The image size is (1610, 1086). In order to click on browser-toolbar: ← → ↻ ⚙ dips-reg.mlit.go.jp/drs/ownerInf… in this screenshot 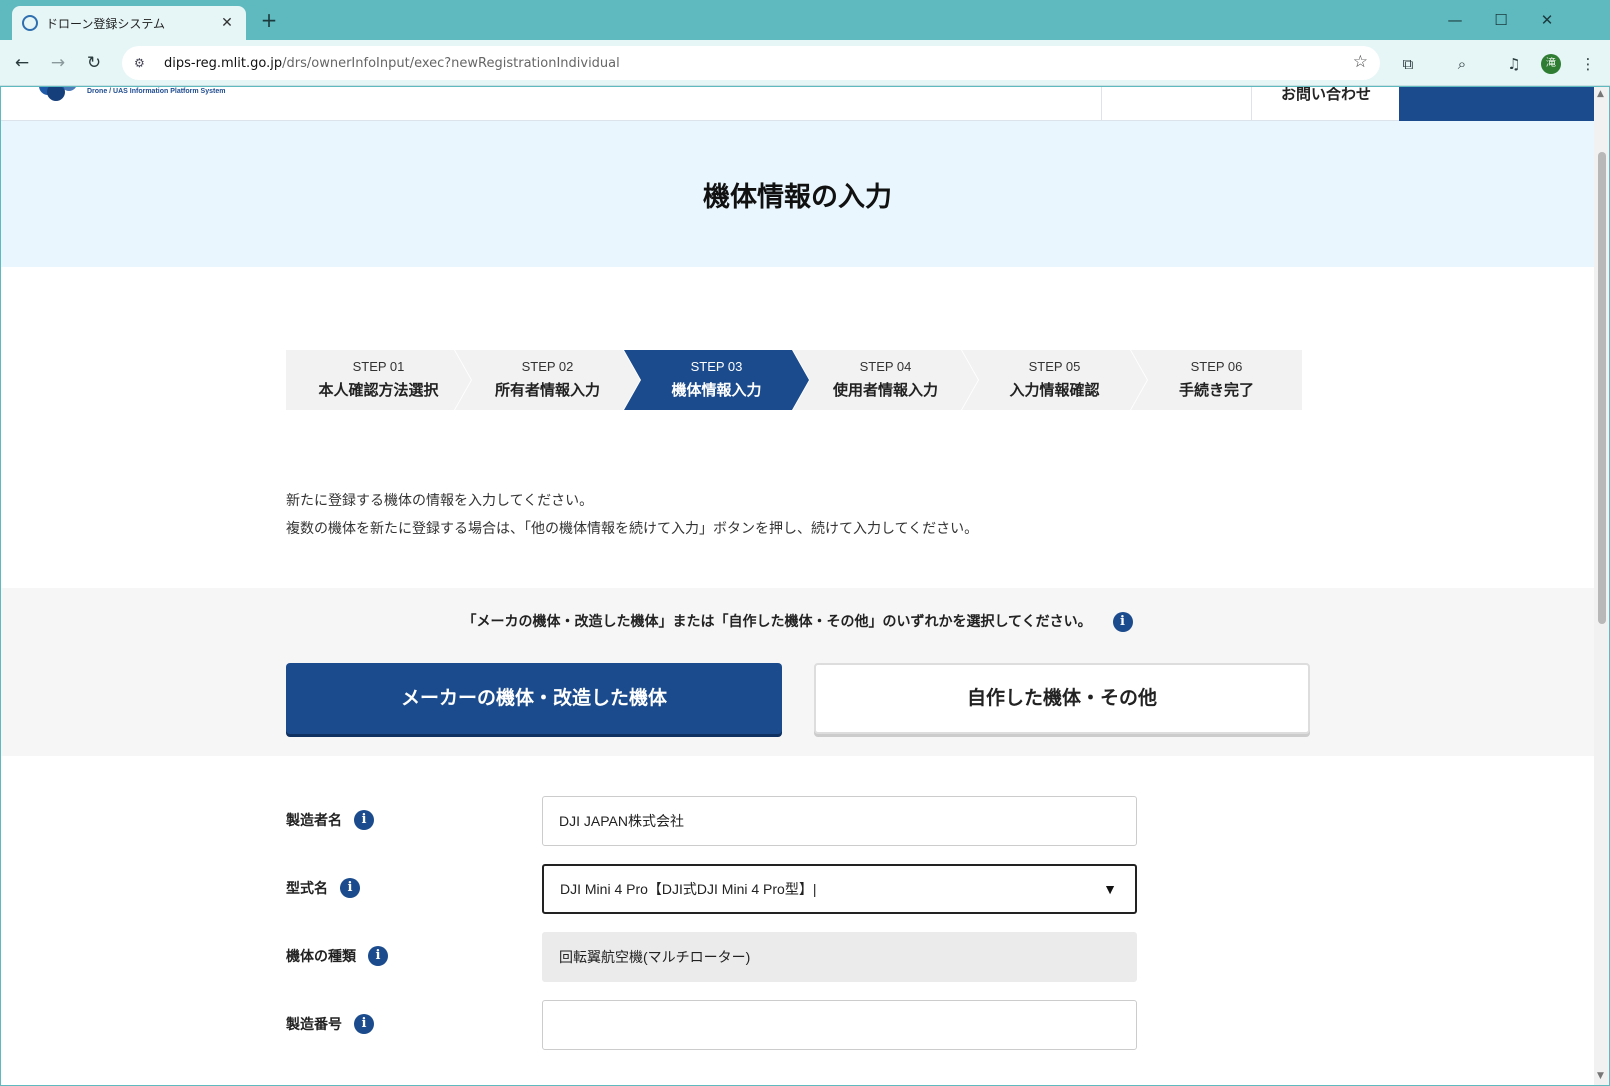, I will do `click(805, 63)`.